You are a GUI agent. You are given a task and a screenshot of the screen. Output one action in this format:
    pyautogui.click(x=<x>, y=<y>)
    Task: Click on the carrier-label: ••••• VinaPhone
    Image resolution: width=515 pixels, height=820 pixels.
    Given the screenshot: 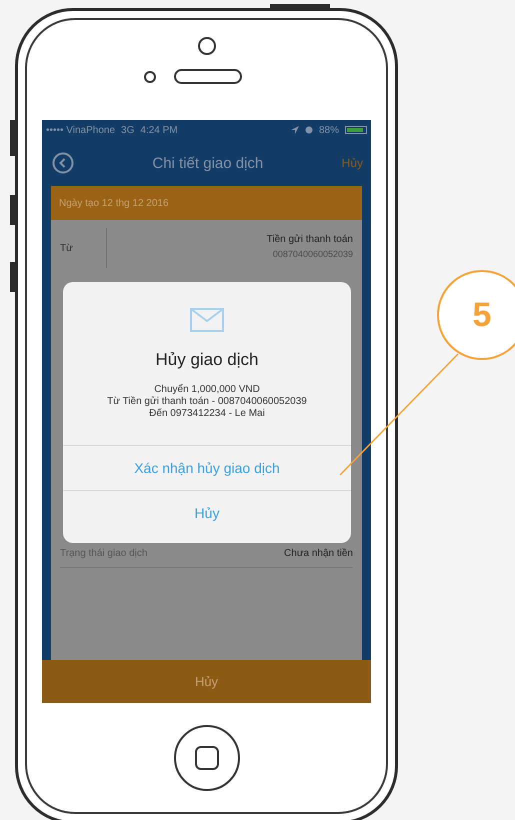 What is the action you would take?
    pyautogui.click(x=81, y=130)
    